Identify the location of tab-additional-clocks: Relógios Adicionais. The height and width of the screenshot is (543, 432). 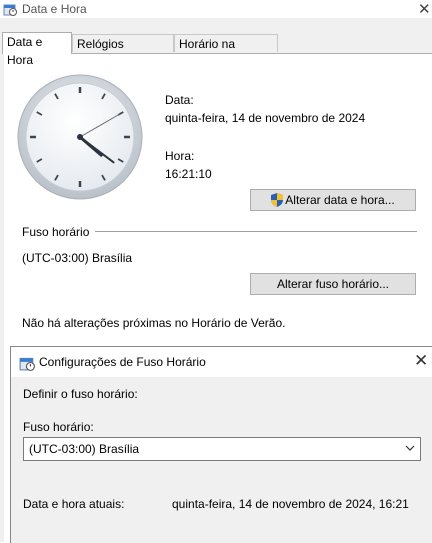
(123, 51).